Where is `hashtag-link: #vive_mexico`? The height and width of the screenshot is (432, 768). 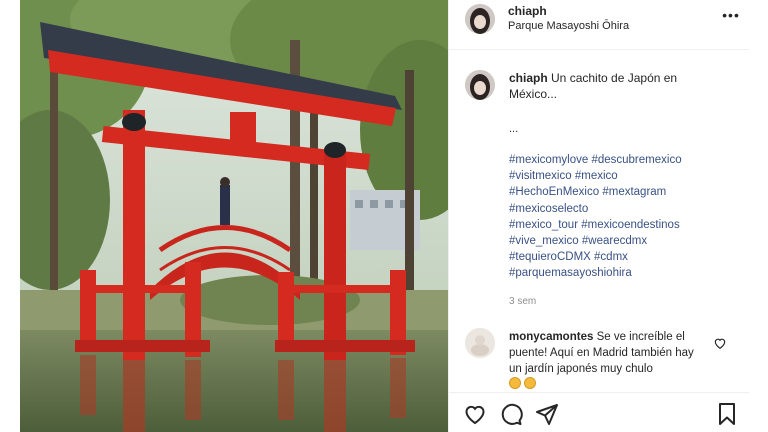 hashtag-link: #vive_mexico is located at coordinates (544, 241).